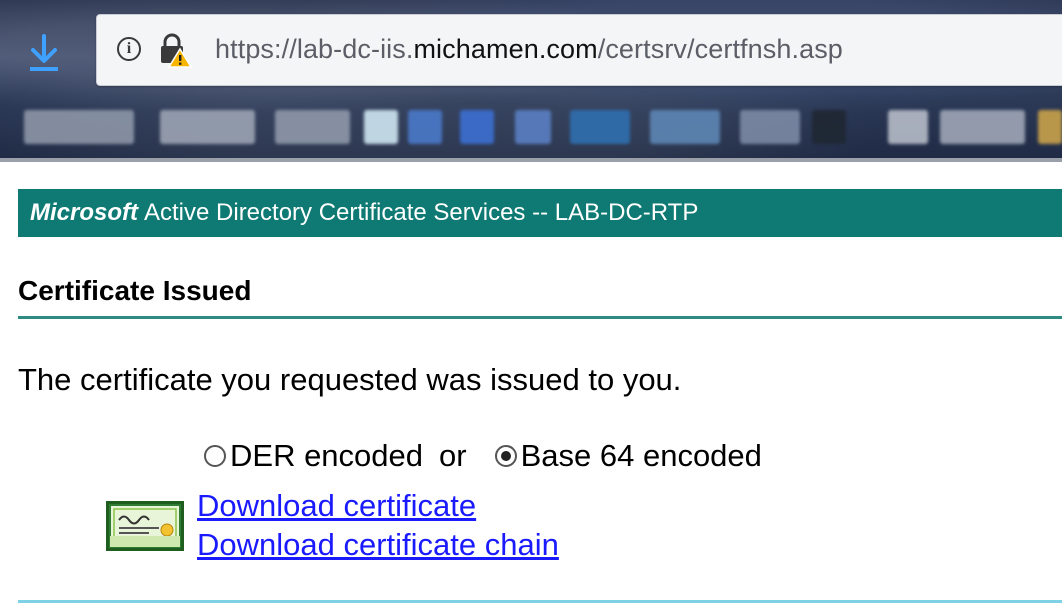  I want to click on download-chain-link: Download certificate chain, so click(378, 545).